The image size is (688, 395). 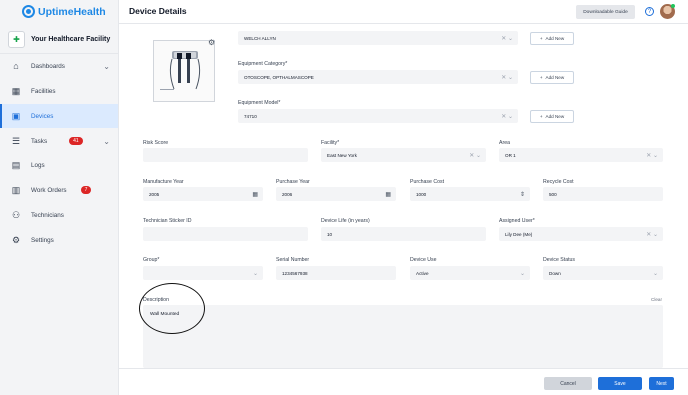 What do you see at coordinates (49, 190) in the screenshot?
I see `sidebar-item-label: Work Orders` at bounding box center [49, 190].